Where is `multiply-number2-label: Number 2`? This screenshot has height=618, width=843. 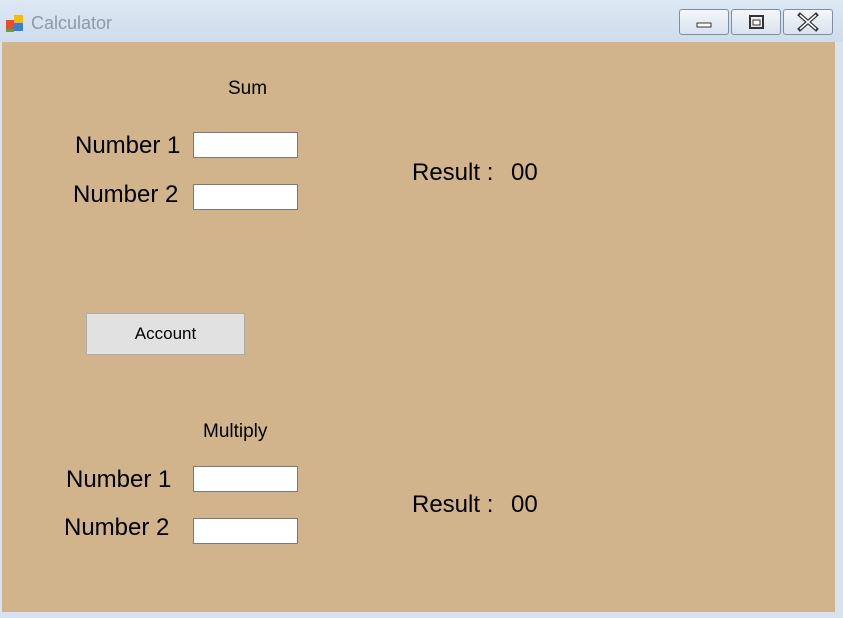 multiply-number2-label: Number 2 is located at coordinates (117, 527).